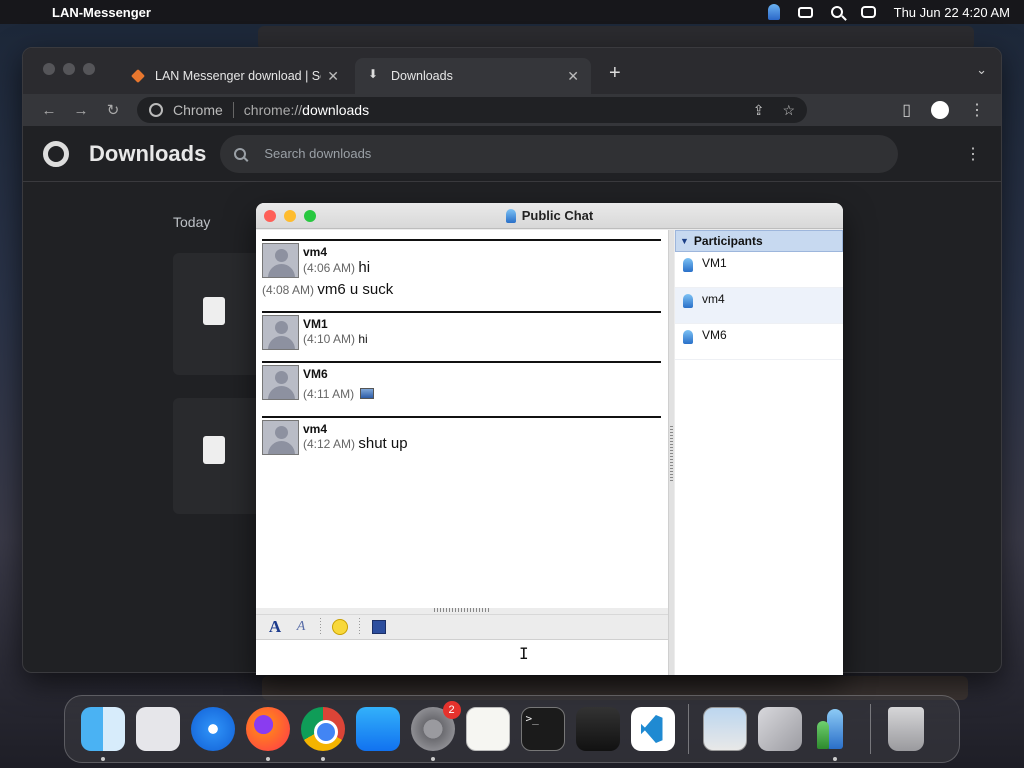 This screenshot has width=1024, height=768. What do you see at coordinates (329, 444) in the screenshot?
I see `message-time: (4:12 AM)` at bounding box center [329, 444].